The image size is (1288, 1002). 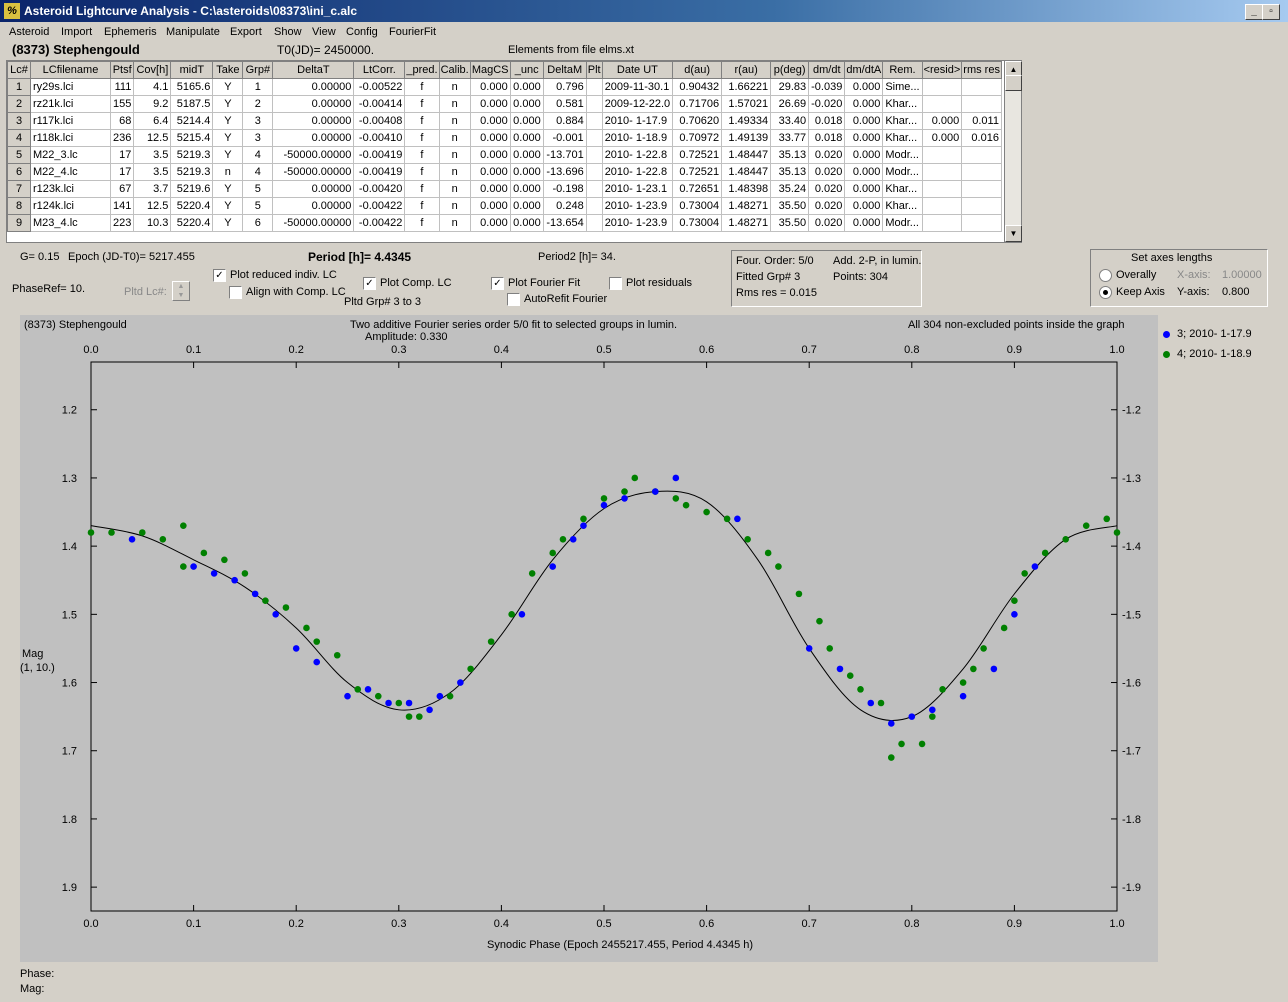 What do you see at coordinates (942, 70) in the screenshot?
I see `column-header: <resid>` at bounding box center [942, 70].